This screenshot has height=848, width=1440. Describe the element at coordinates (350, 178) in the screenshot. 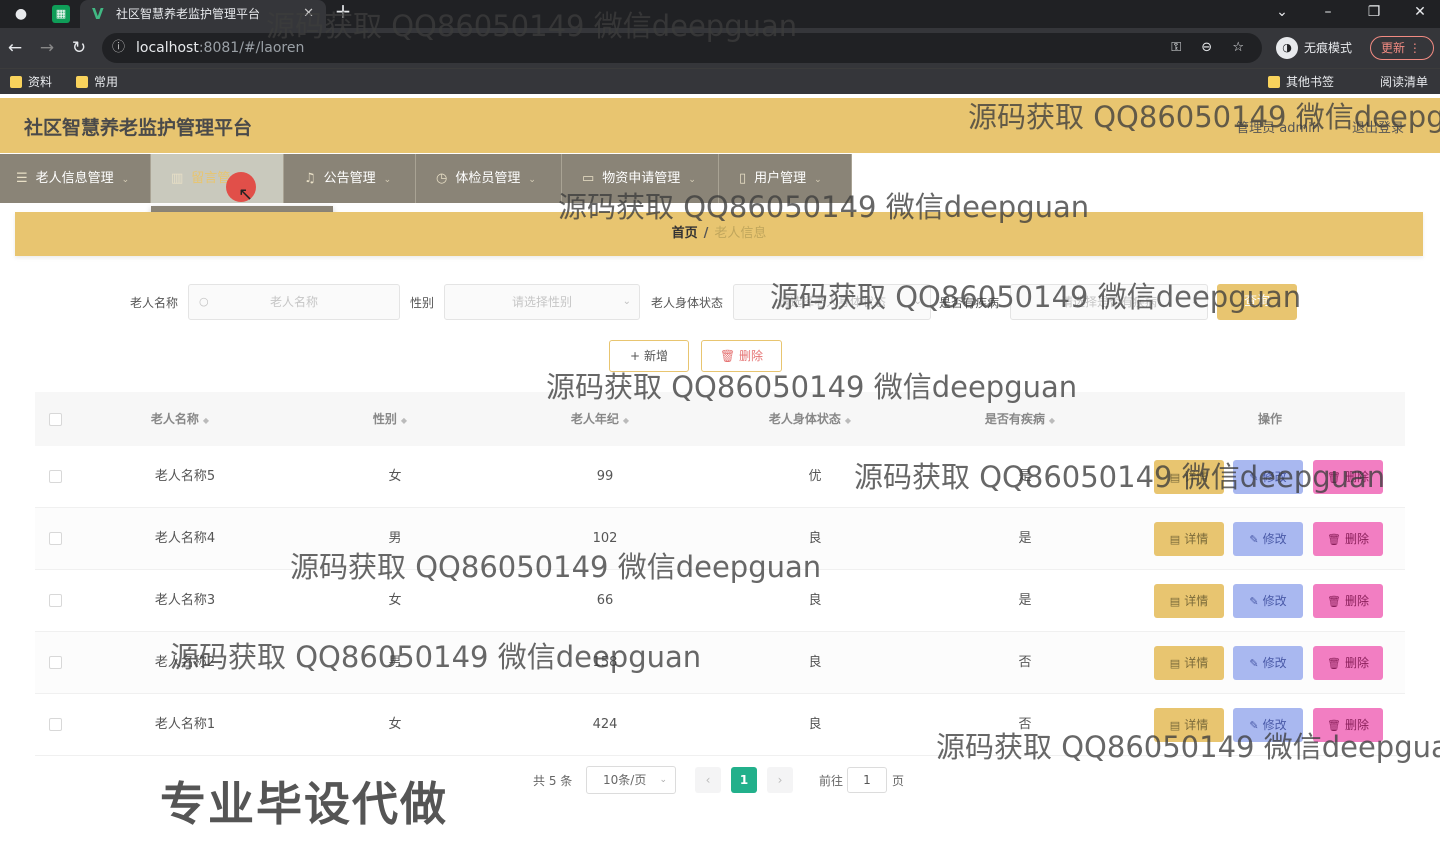

I see `nav-item-notices: ♫ 公告管理 ⌄` at that location.